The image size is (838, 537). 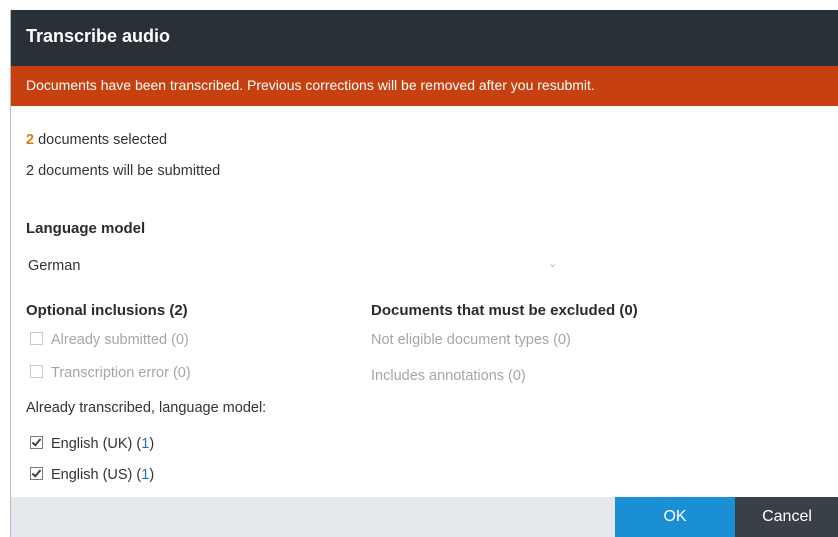 I want to click on checkbox-english-uk: English (UK) (1), so click(x=91, y=446).